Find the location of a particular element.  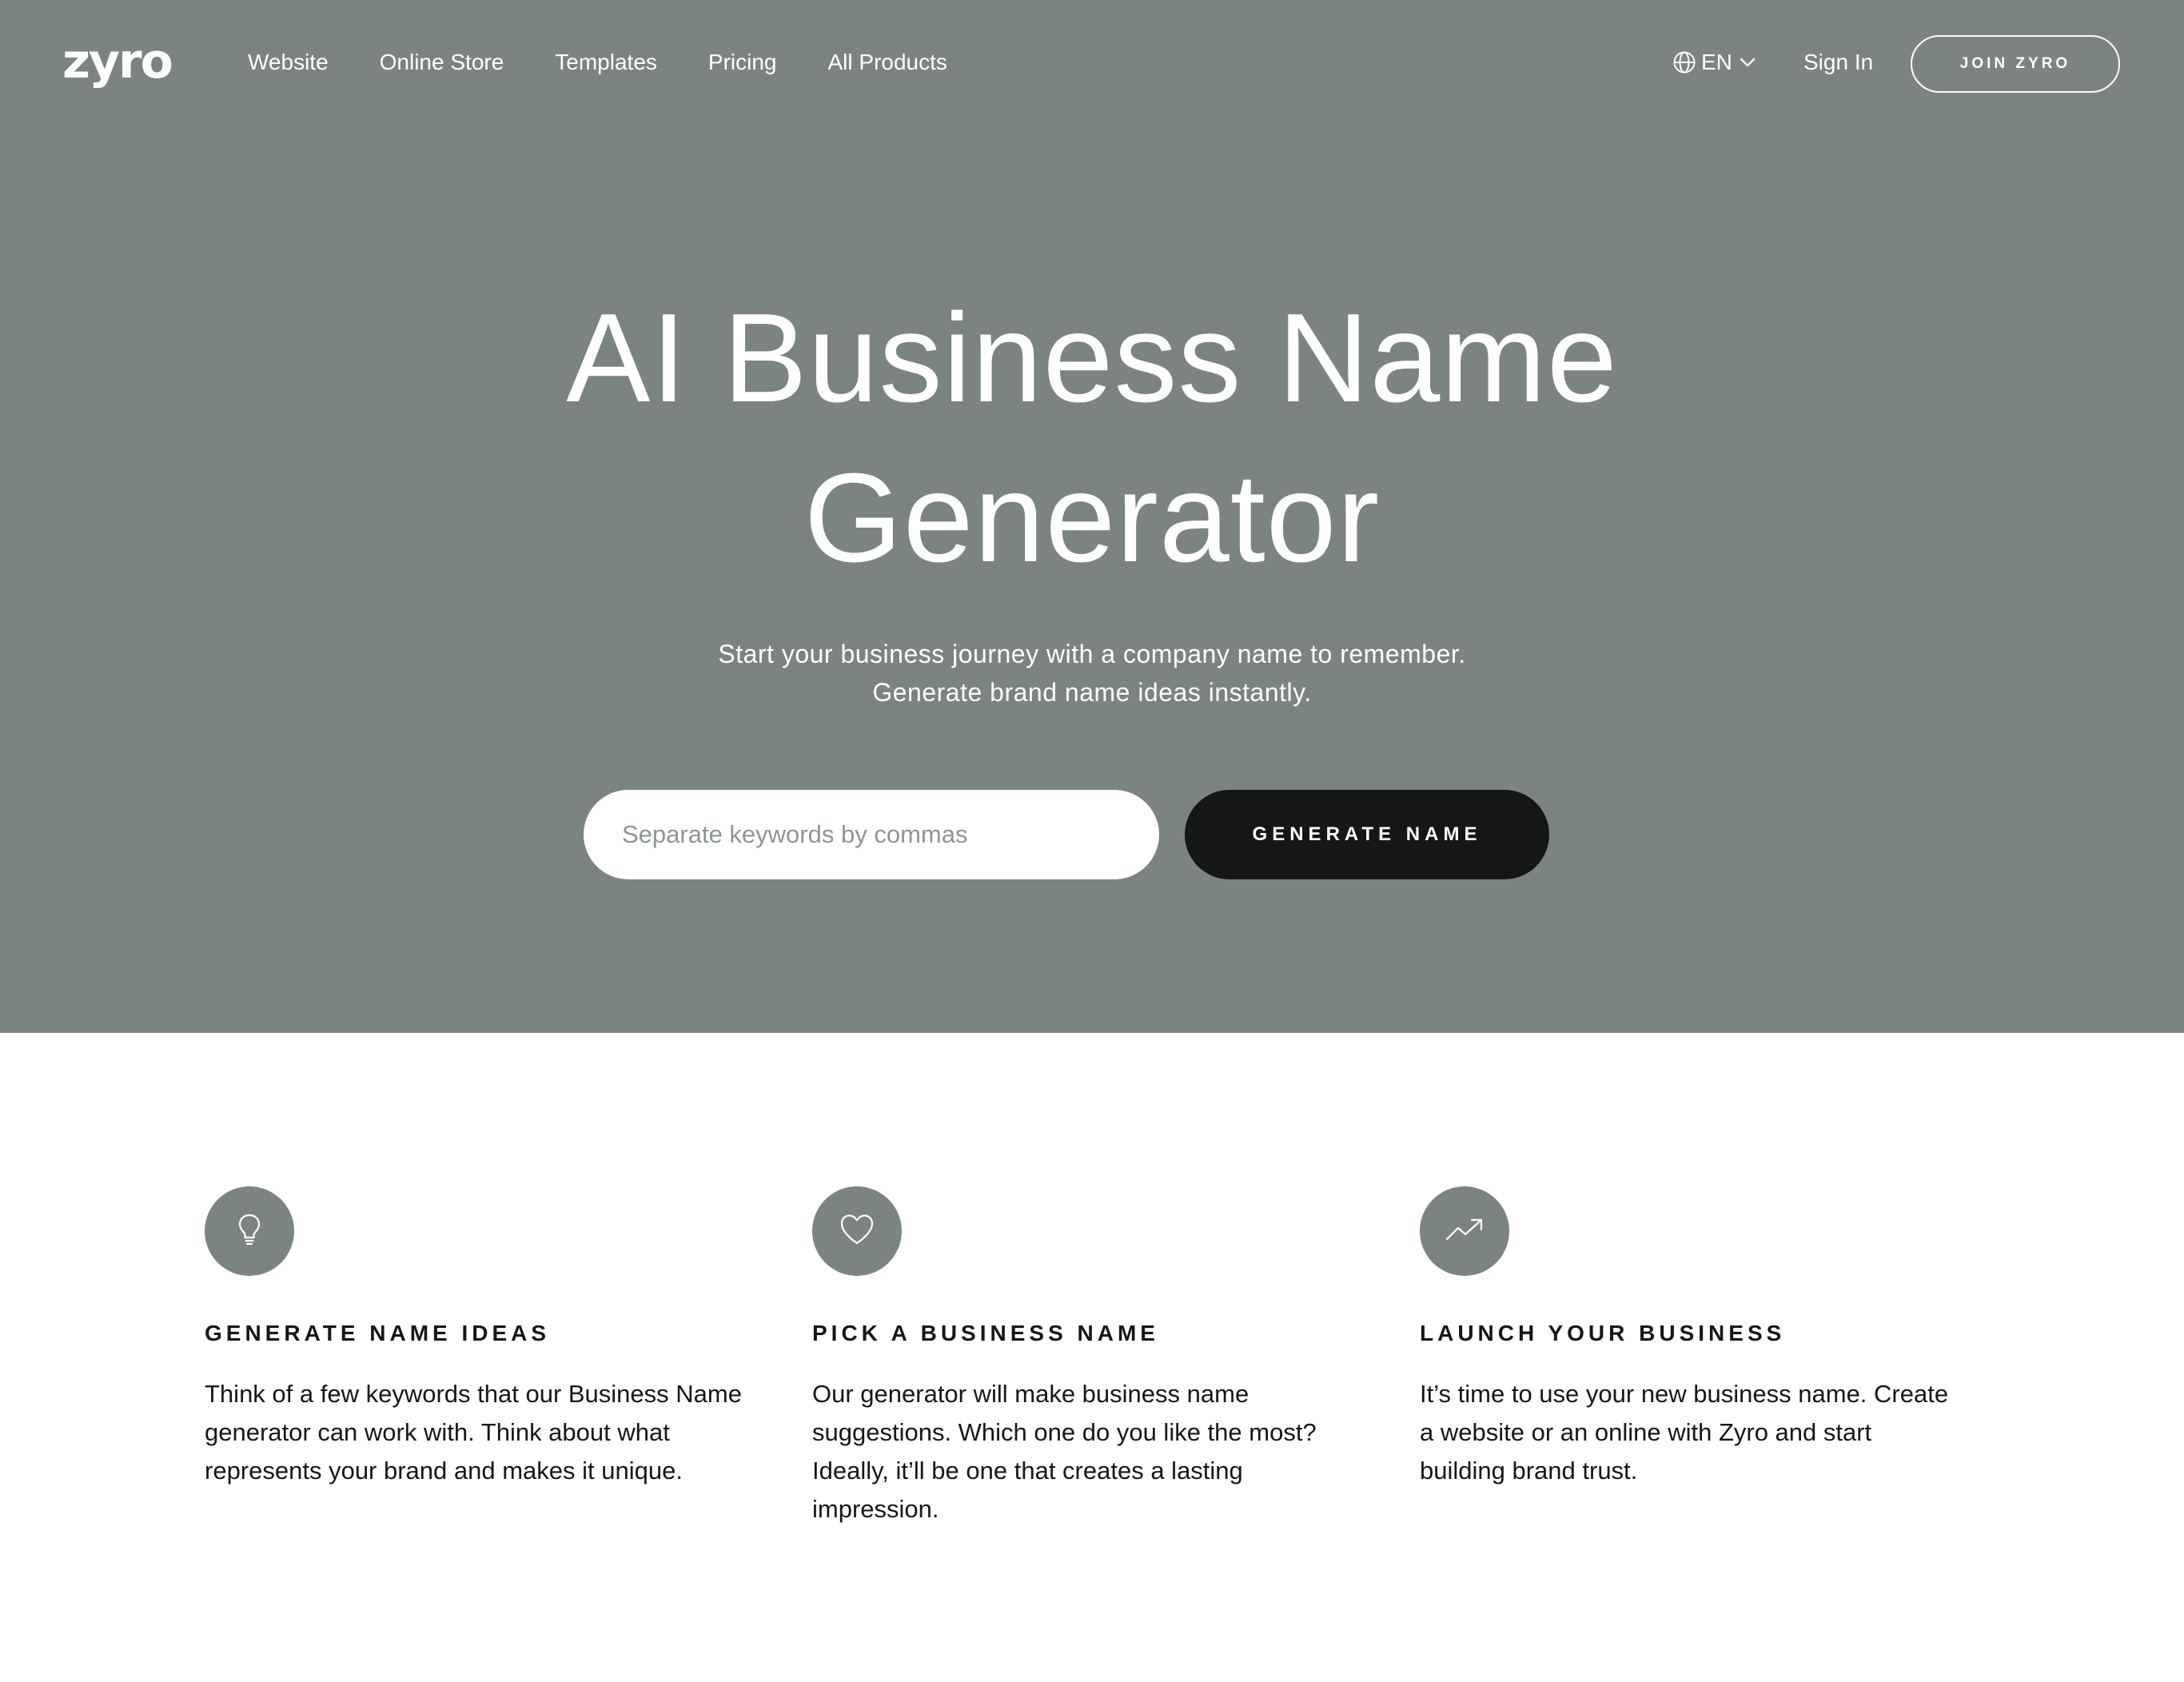

heart-icon is located at coordinates (857, 1231).